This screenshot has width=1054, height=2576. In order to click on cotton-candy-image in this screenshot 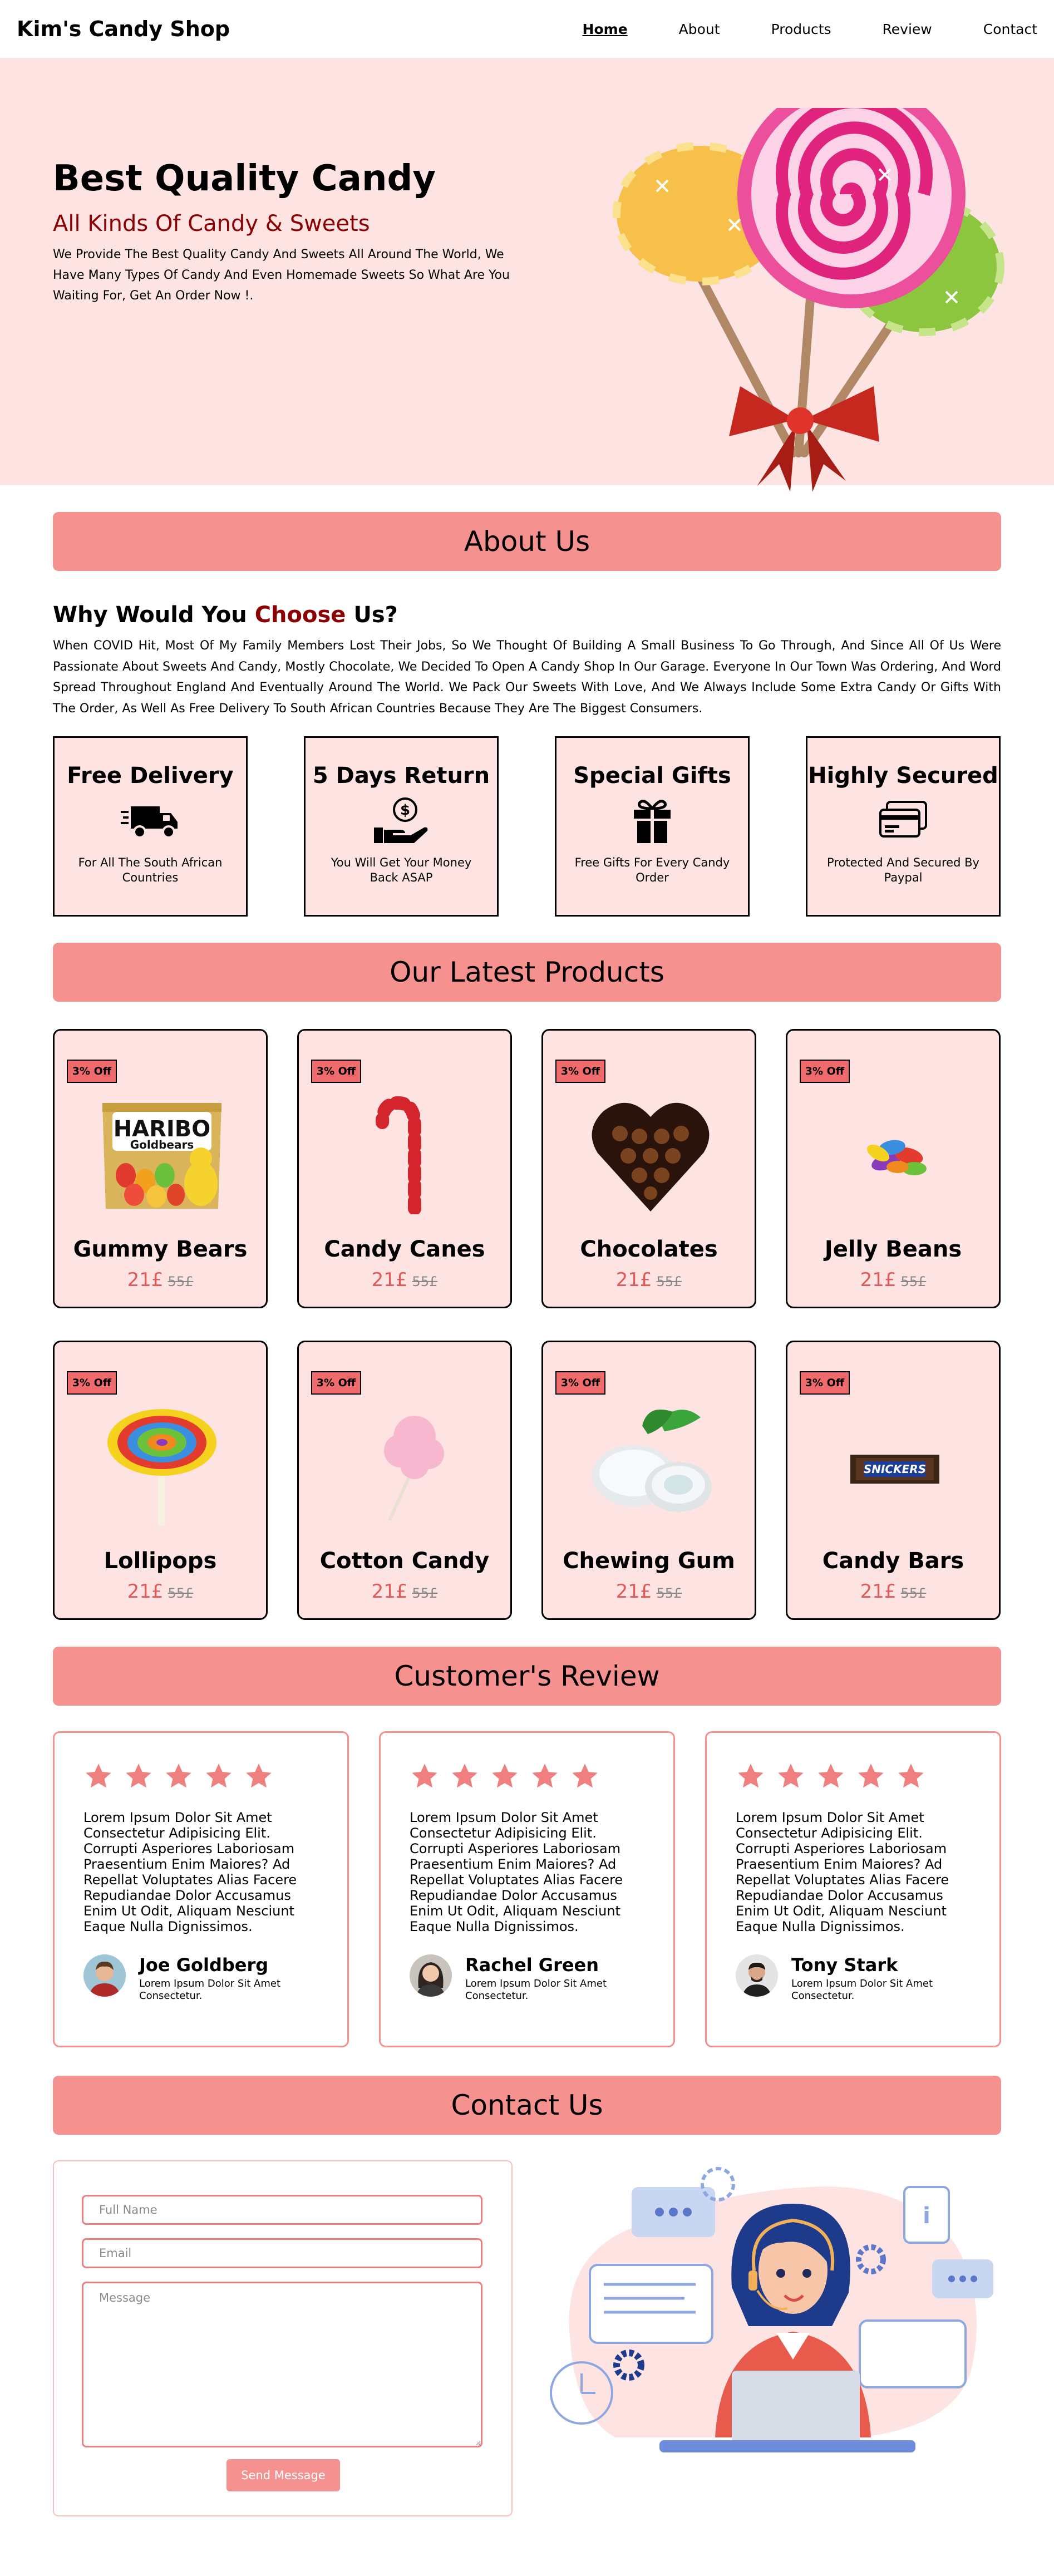, I will do `click(414, 1469)`.